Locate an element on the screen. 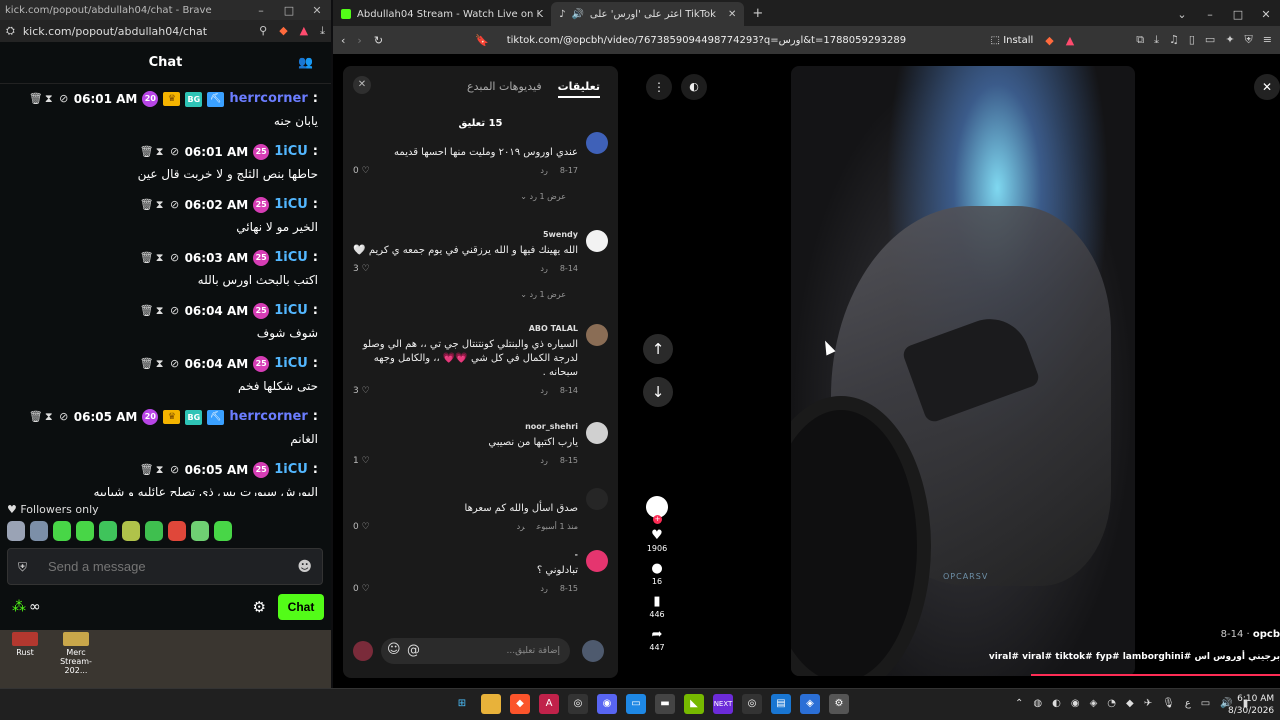 This screenshot has height=720, width=1280. desktop-icon-rust: Rust is located at coordinates (25, 644).